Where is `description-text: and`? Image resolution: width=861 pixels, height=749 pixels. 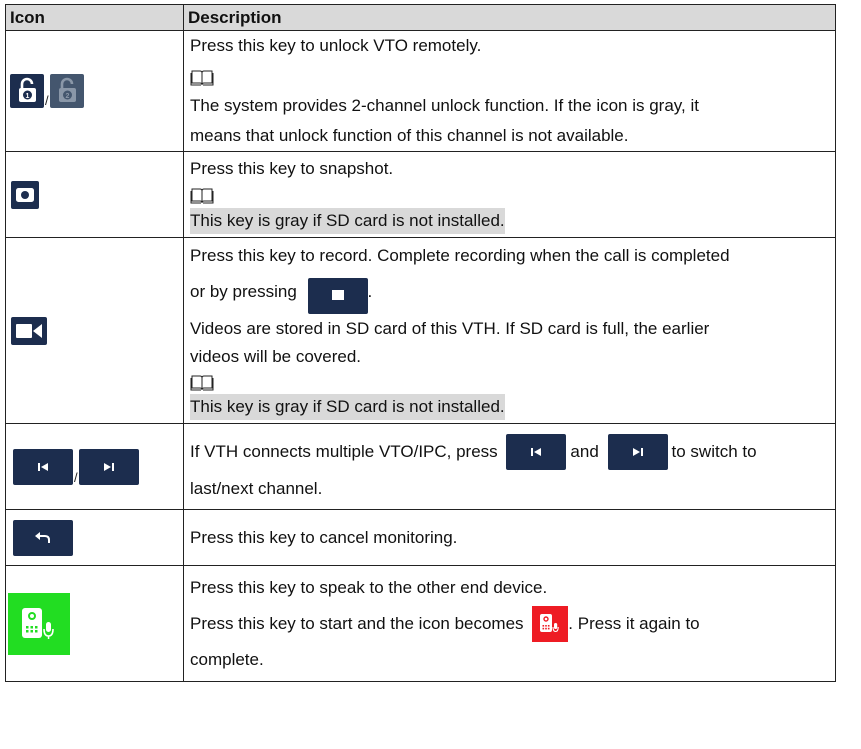
description-text: and is located at coordinates (584, 451).